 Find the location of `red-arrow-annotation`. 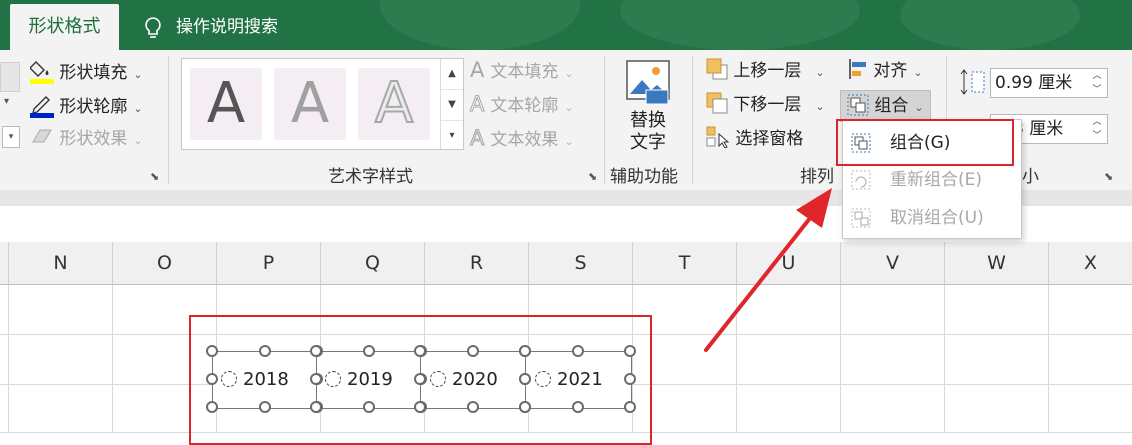

red-arrow-annotation is located at coordinates (768, 270).